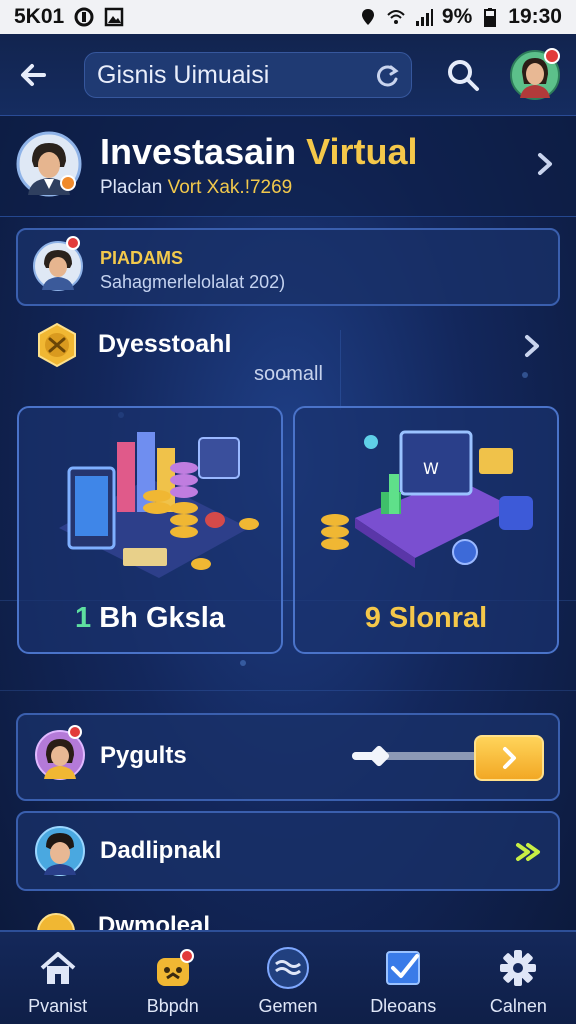 The width and height of the screenshot is (576, 1024). Describe the element at coordinates (292, 918) in the screenshot. I see `list-item-partial: Dwmoleal` at that location.